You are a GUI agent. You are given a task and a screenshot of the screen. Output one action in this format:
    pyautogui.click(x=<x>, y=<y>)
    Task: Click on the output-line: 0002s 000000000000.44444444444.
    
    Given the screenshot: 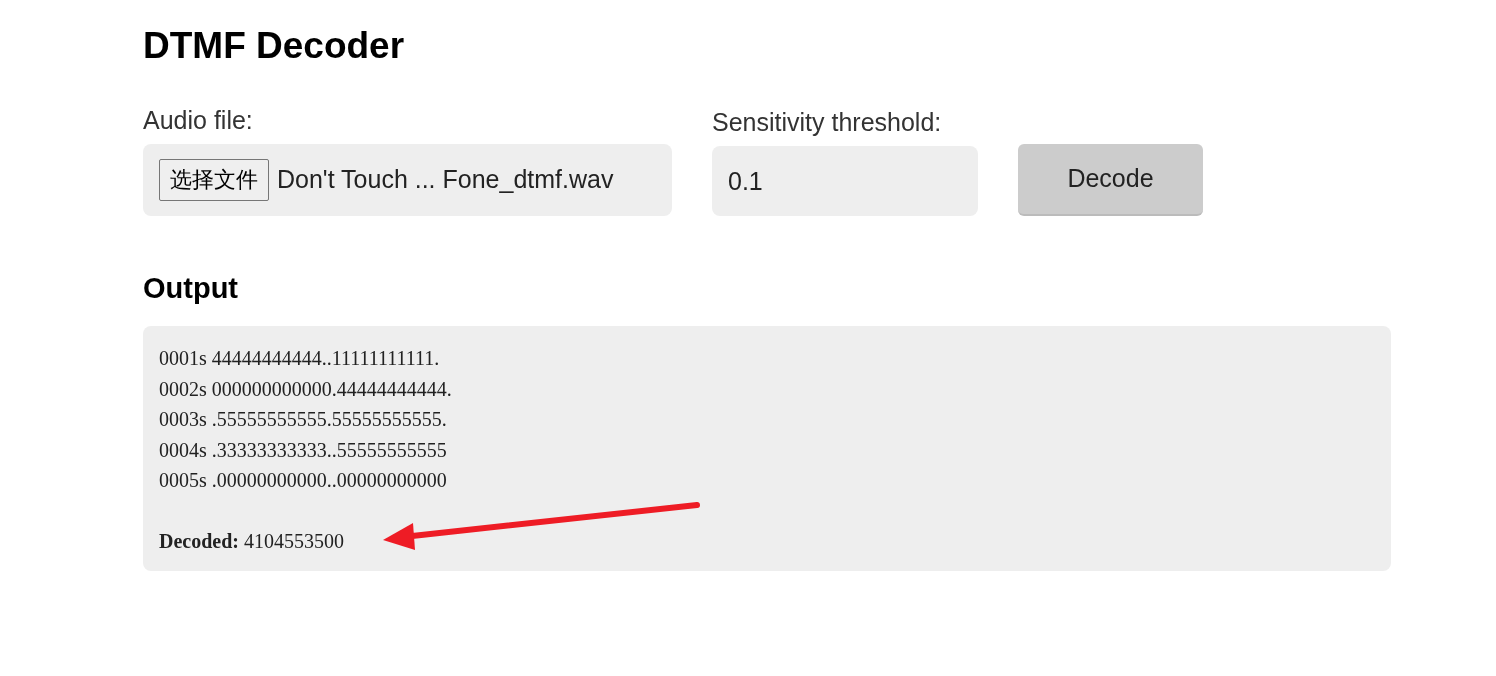 What is the action you would take?
    pyautogui.click(x=305, y=389)
    